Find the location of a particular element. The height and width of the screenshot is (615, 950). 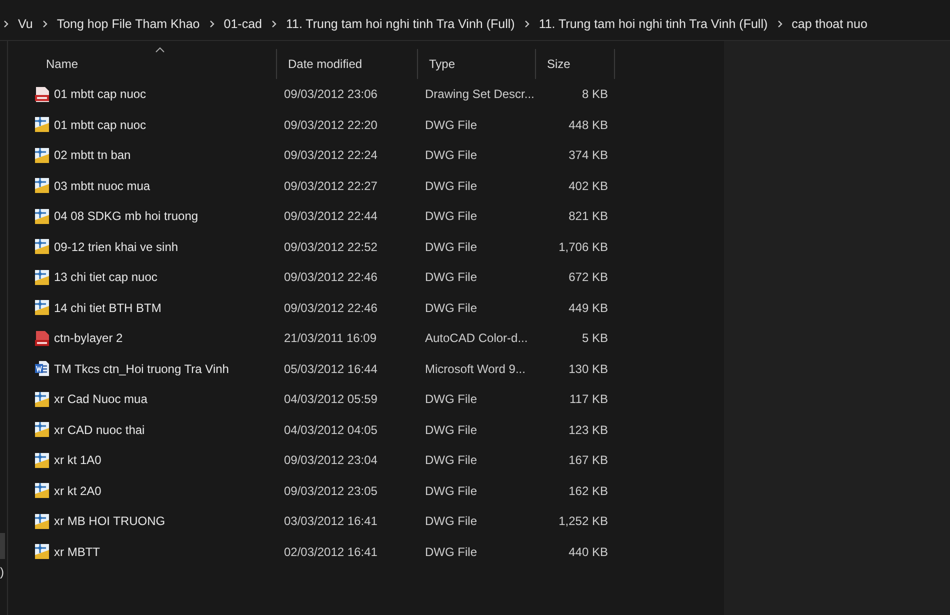

plot-style-file-icon is located at coordinates (42, 338).